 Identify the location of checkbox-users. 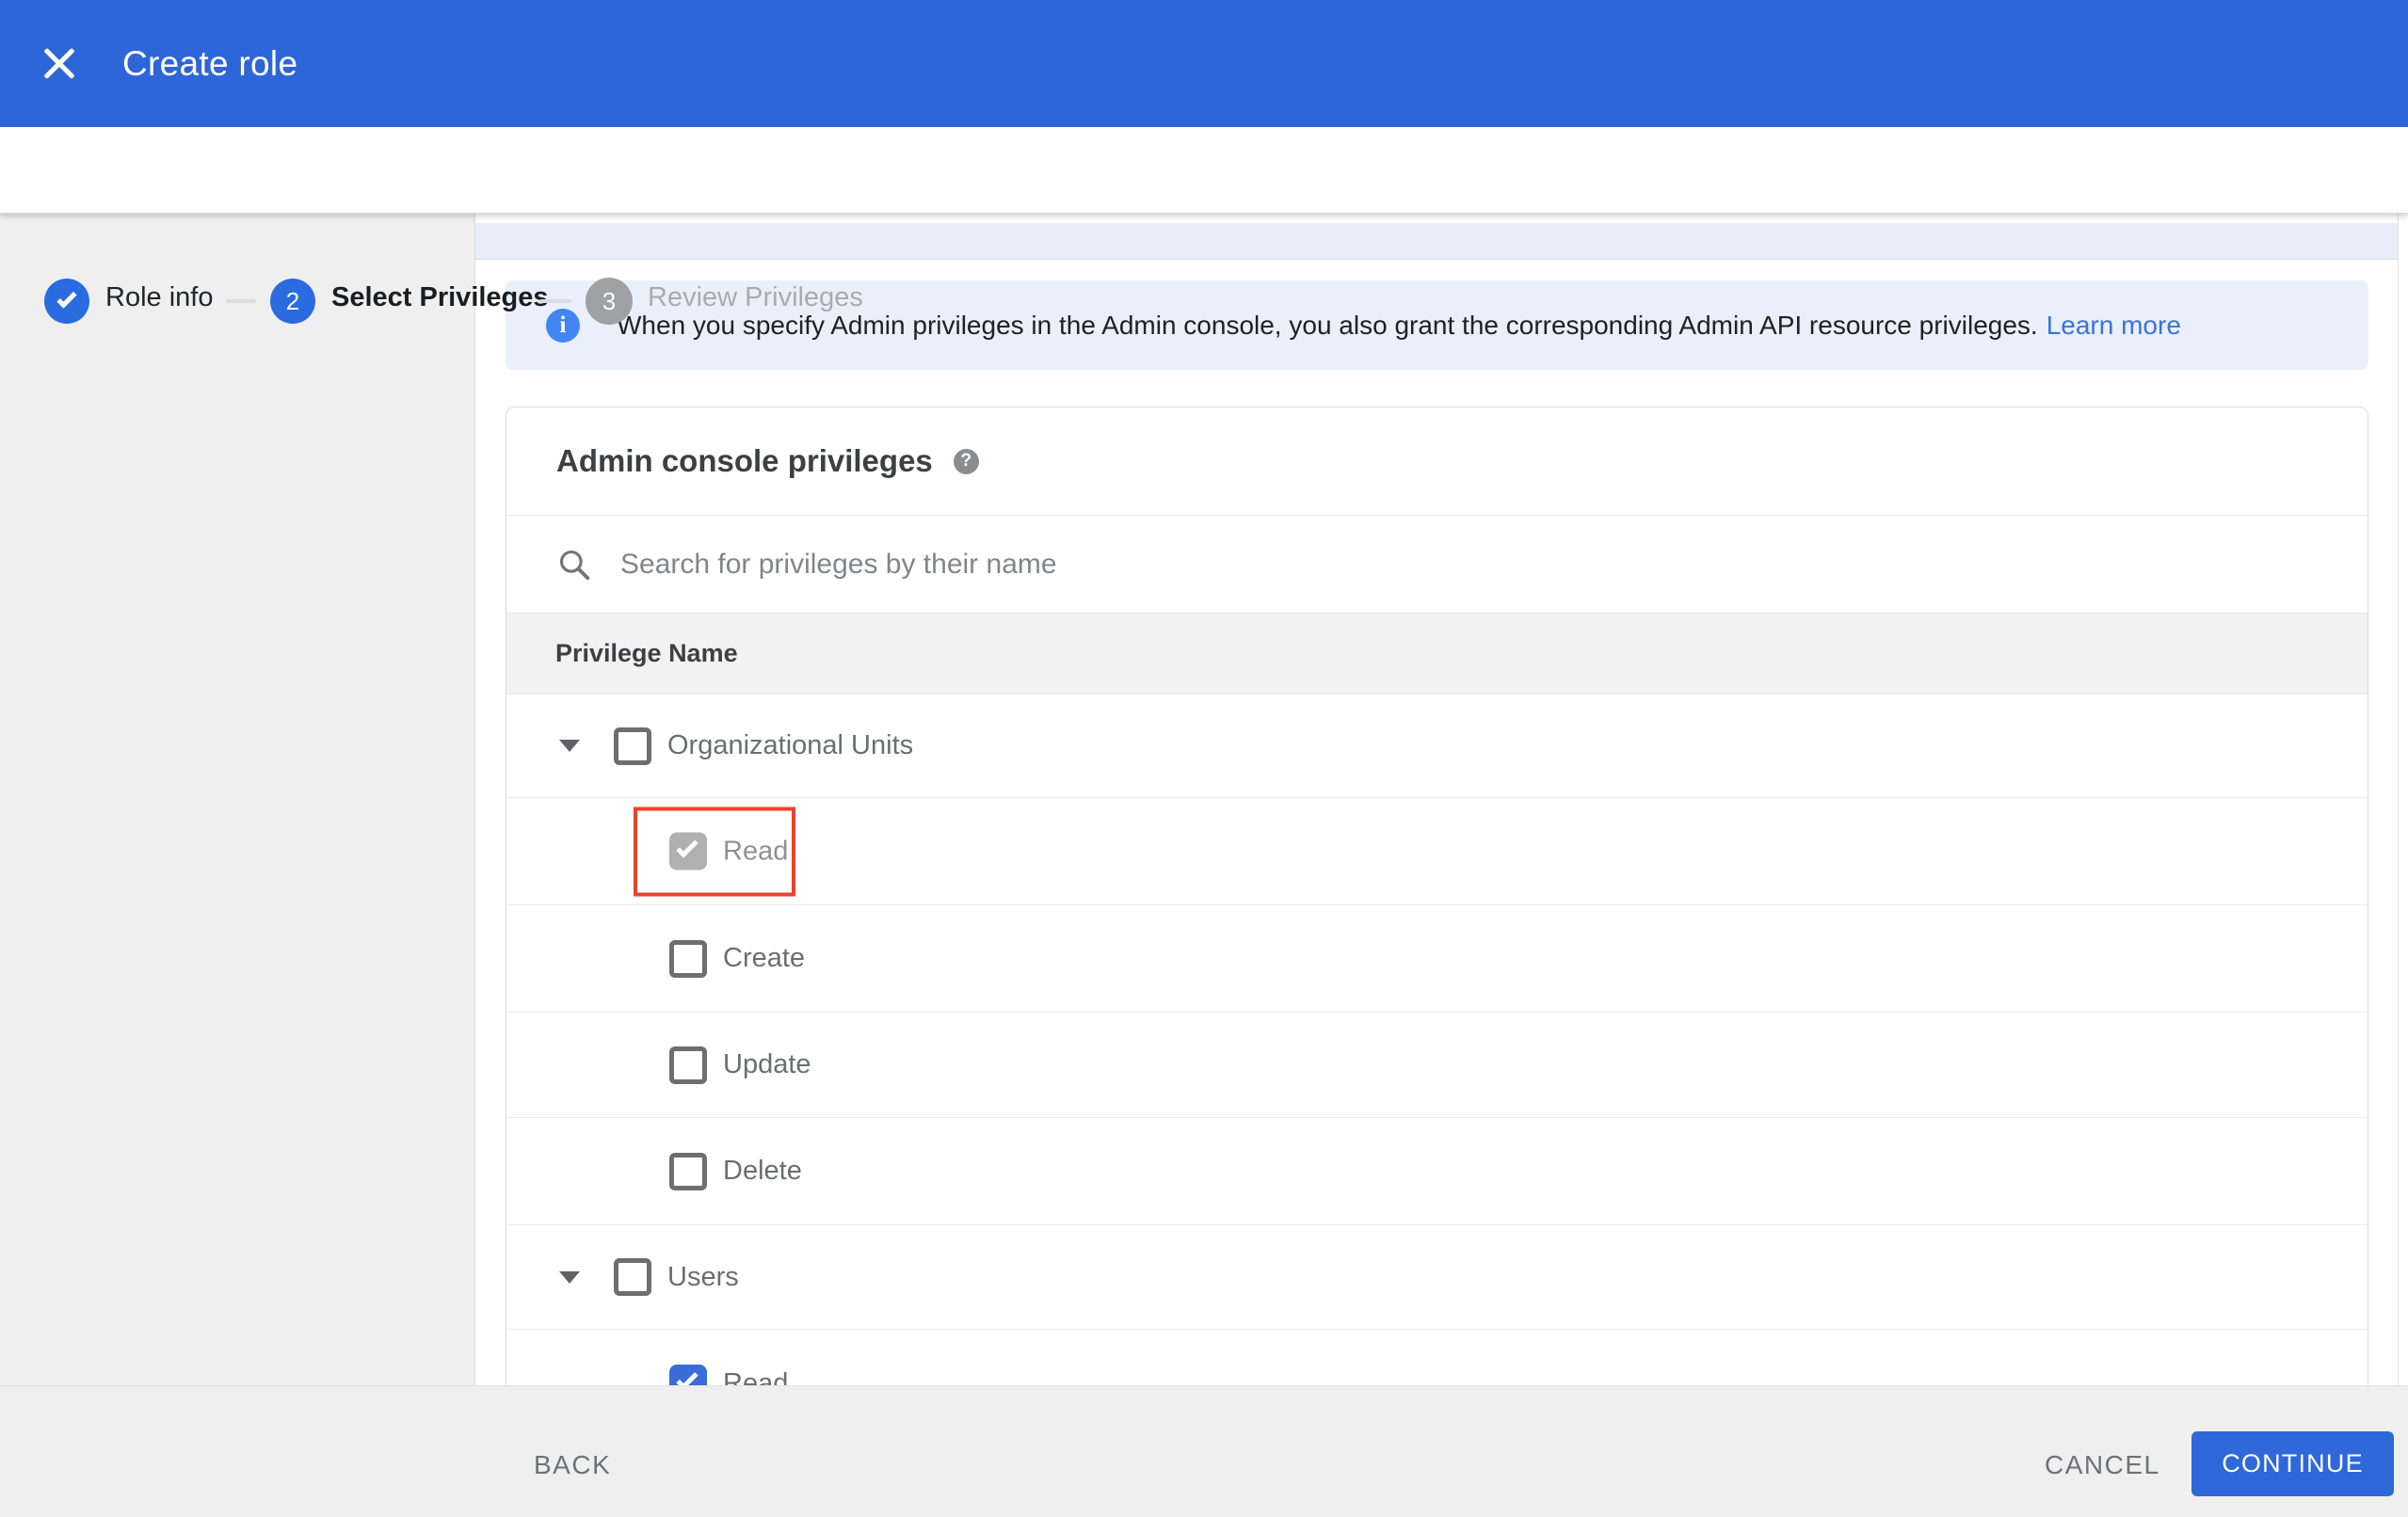
(632, 1277).